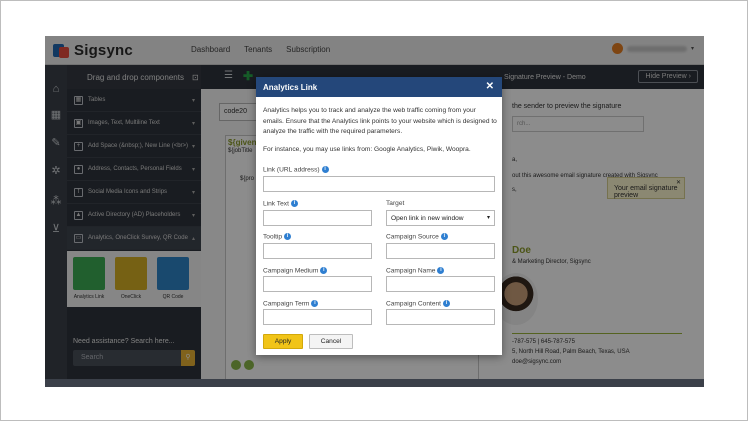  What do you see at coordinates (440, 284) in the screenshot?
I see `campaign-name-input` at bounding box center [440, 284].